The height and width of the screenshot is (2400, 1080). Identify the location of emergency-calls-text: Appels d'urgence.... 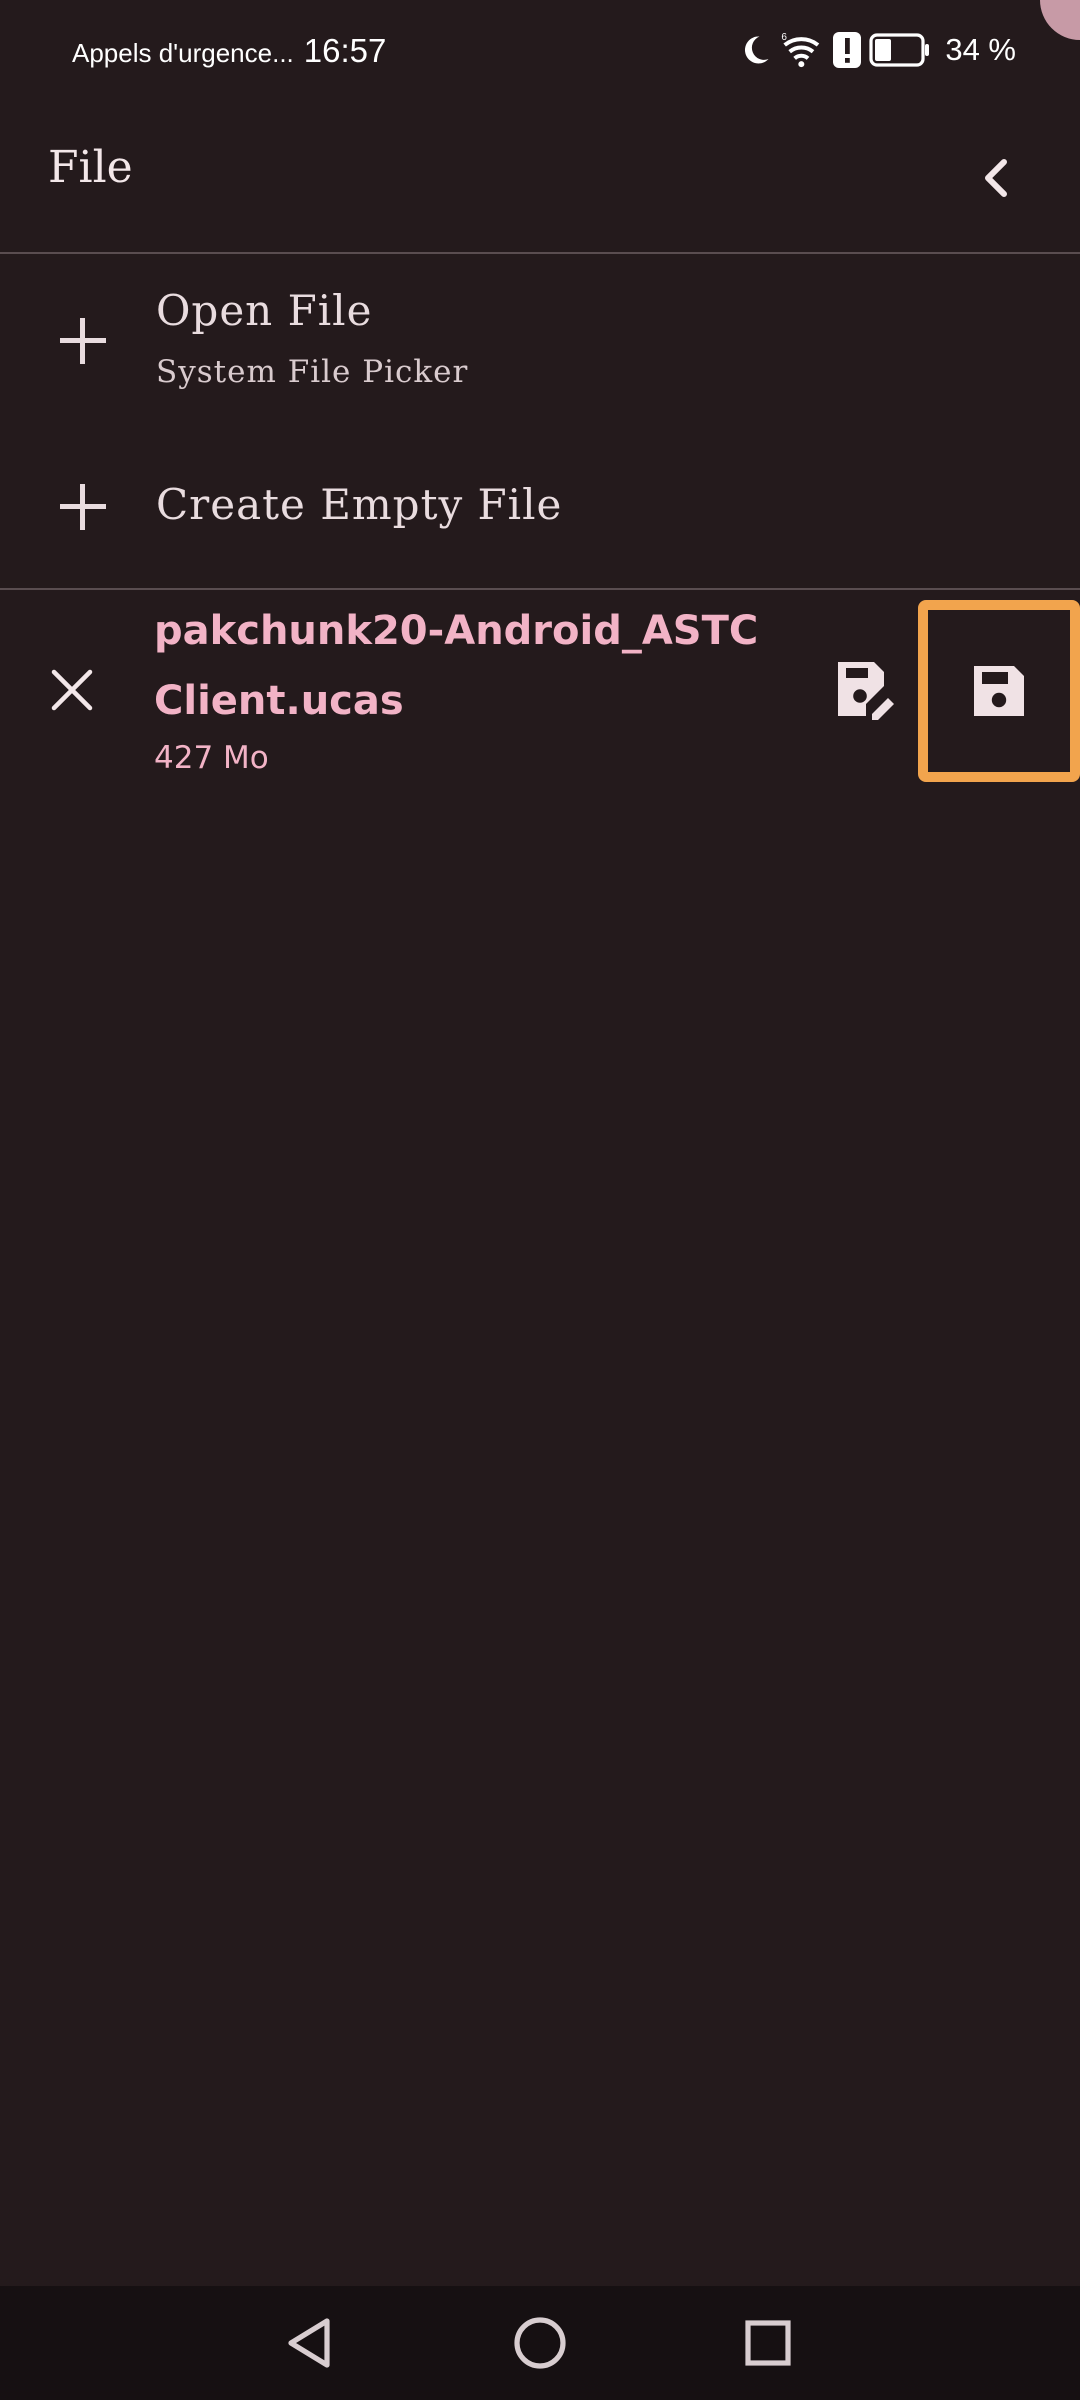
(183, 53).